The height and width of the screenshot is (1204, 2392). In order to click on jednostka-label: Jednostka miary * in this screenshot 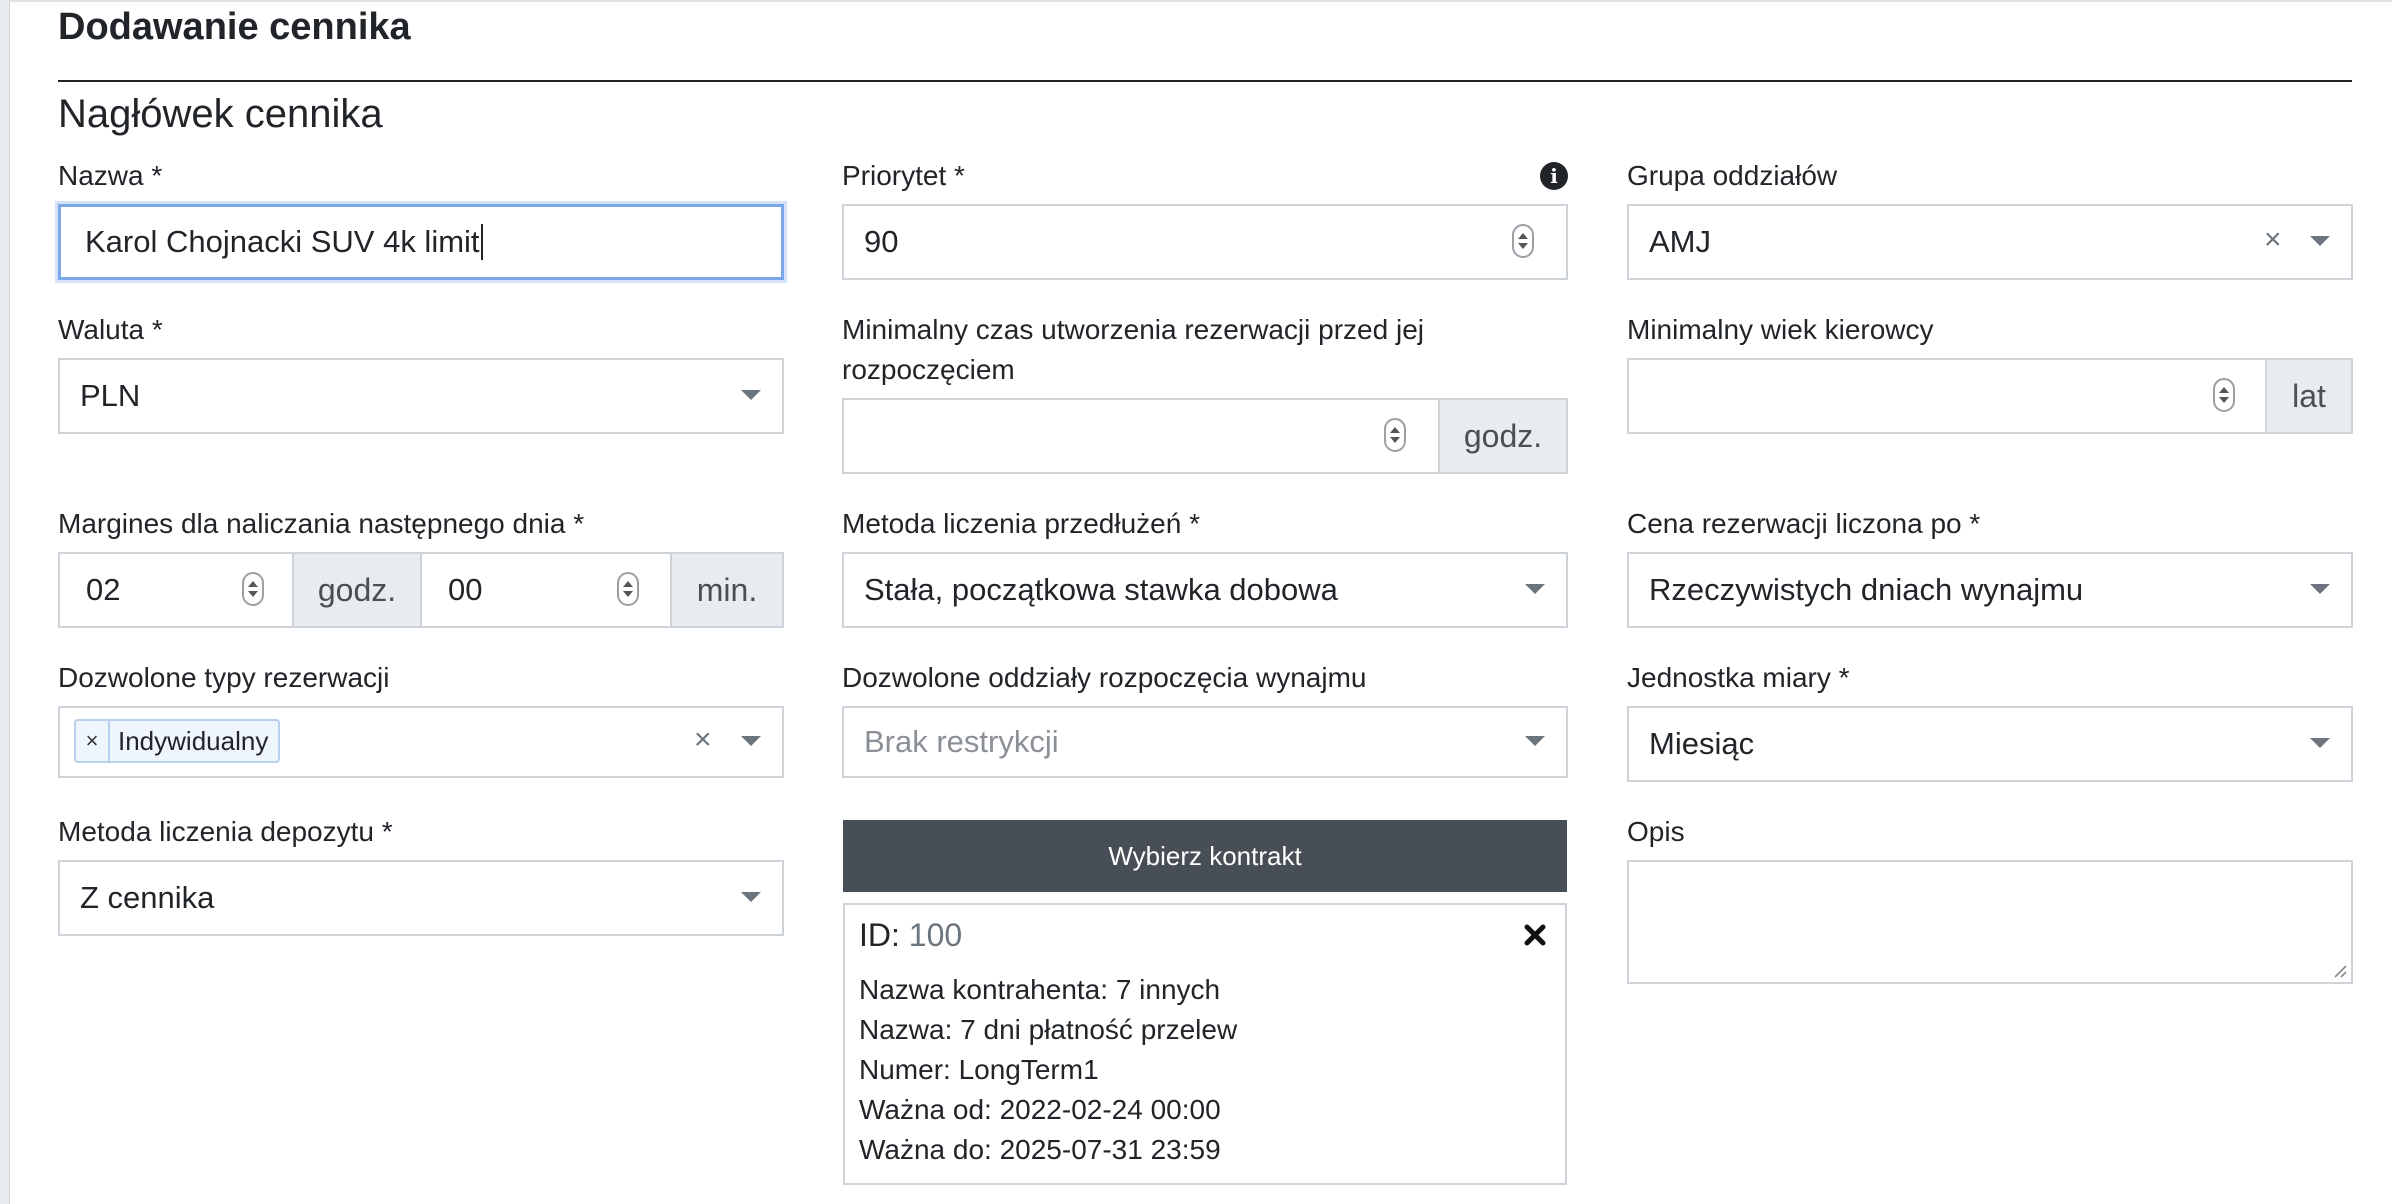, I will do `click(1738, 677)`.